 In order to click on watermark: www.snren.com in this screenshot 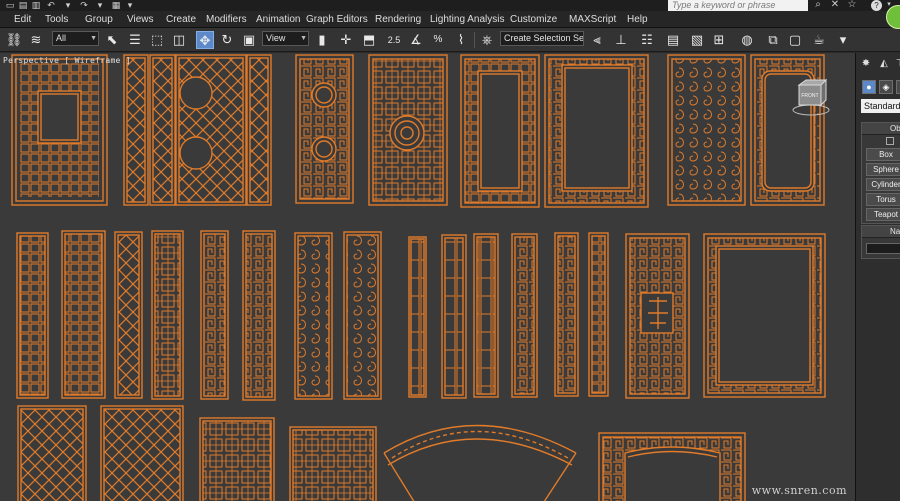, I will do `click(799, 490)`.